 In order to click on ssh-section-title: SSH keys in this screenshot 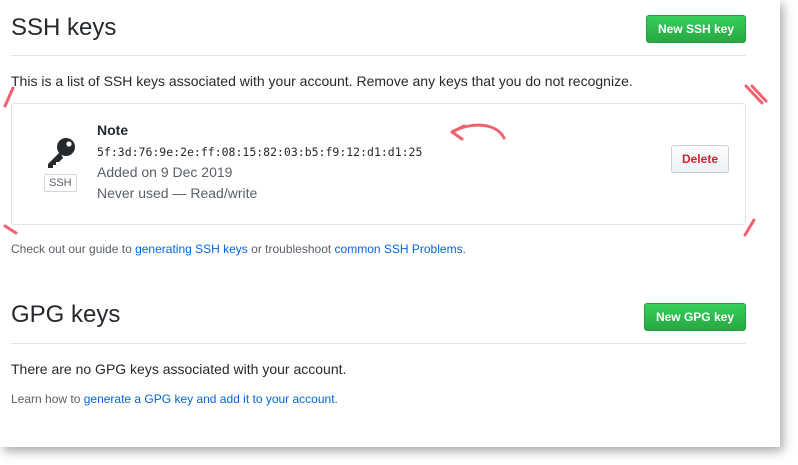, I will do `click(64, 27)`.